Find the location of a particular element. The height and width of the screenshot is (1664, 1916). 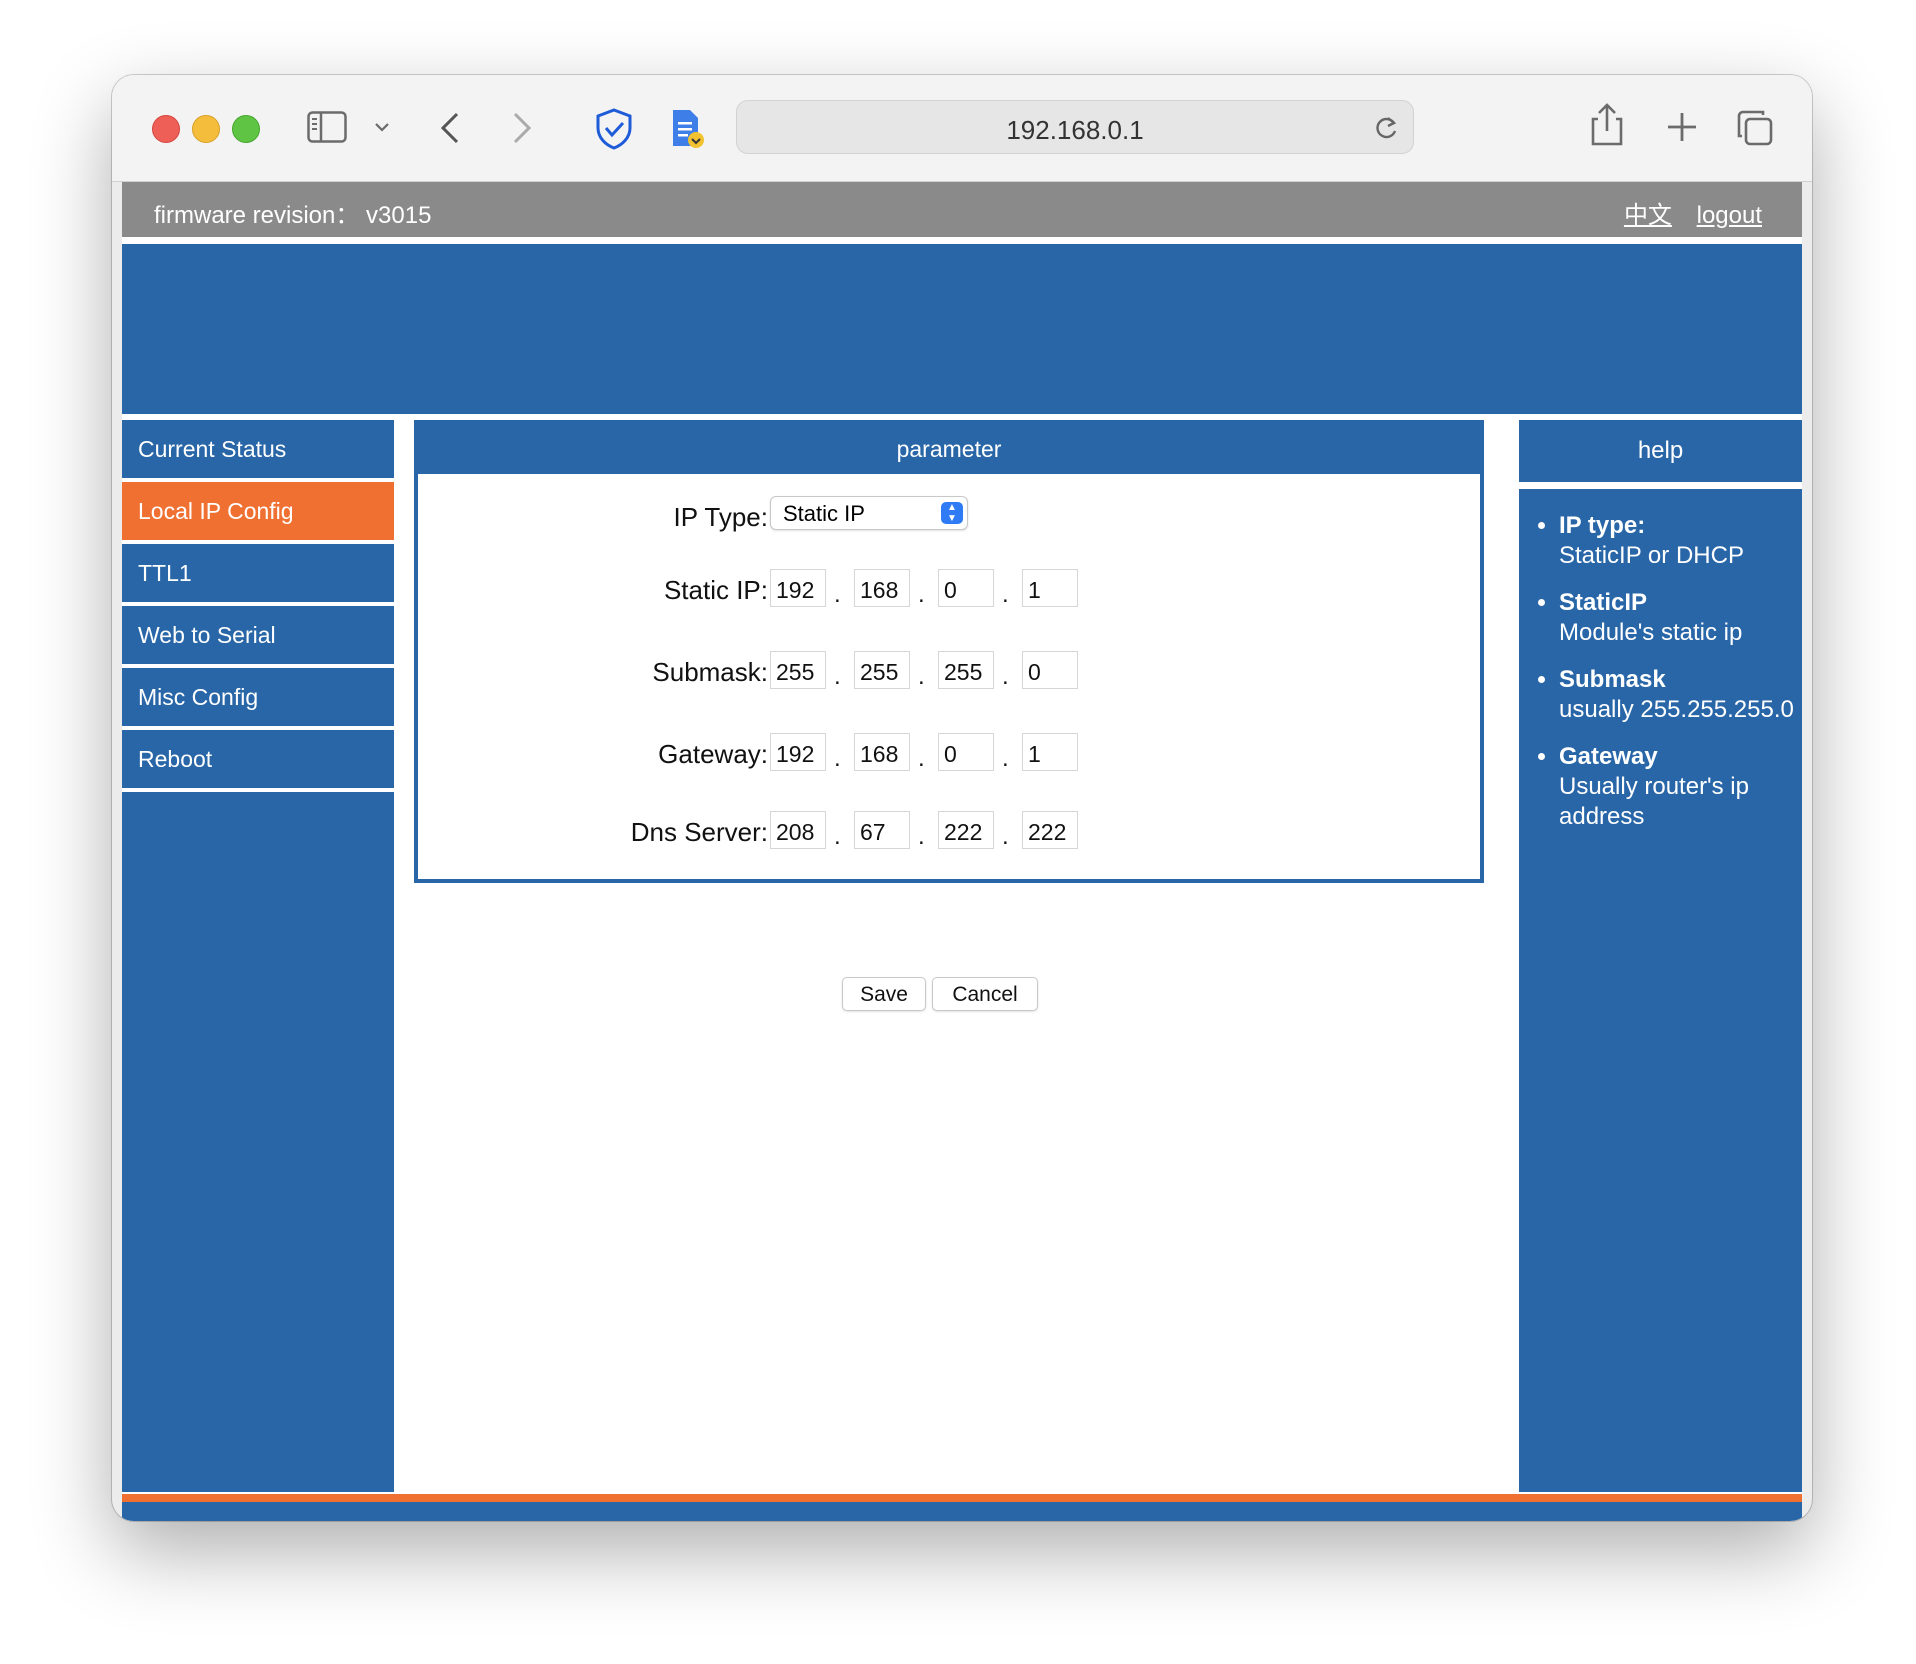

dns-server-label: Dns Server: is located at coordinates (699, 832).